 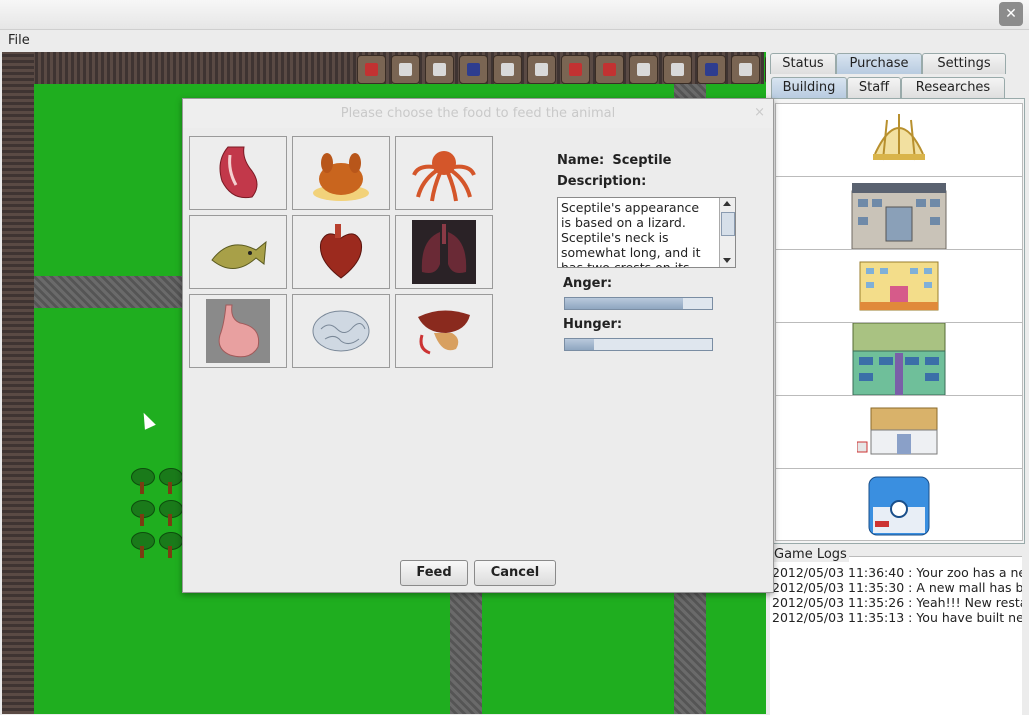 What do you see at coordinates (593, 324) in the screenshot?
I see `hunger-label: Hunger:` at bounding box center [593, 324].